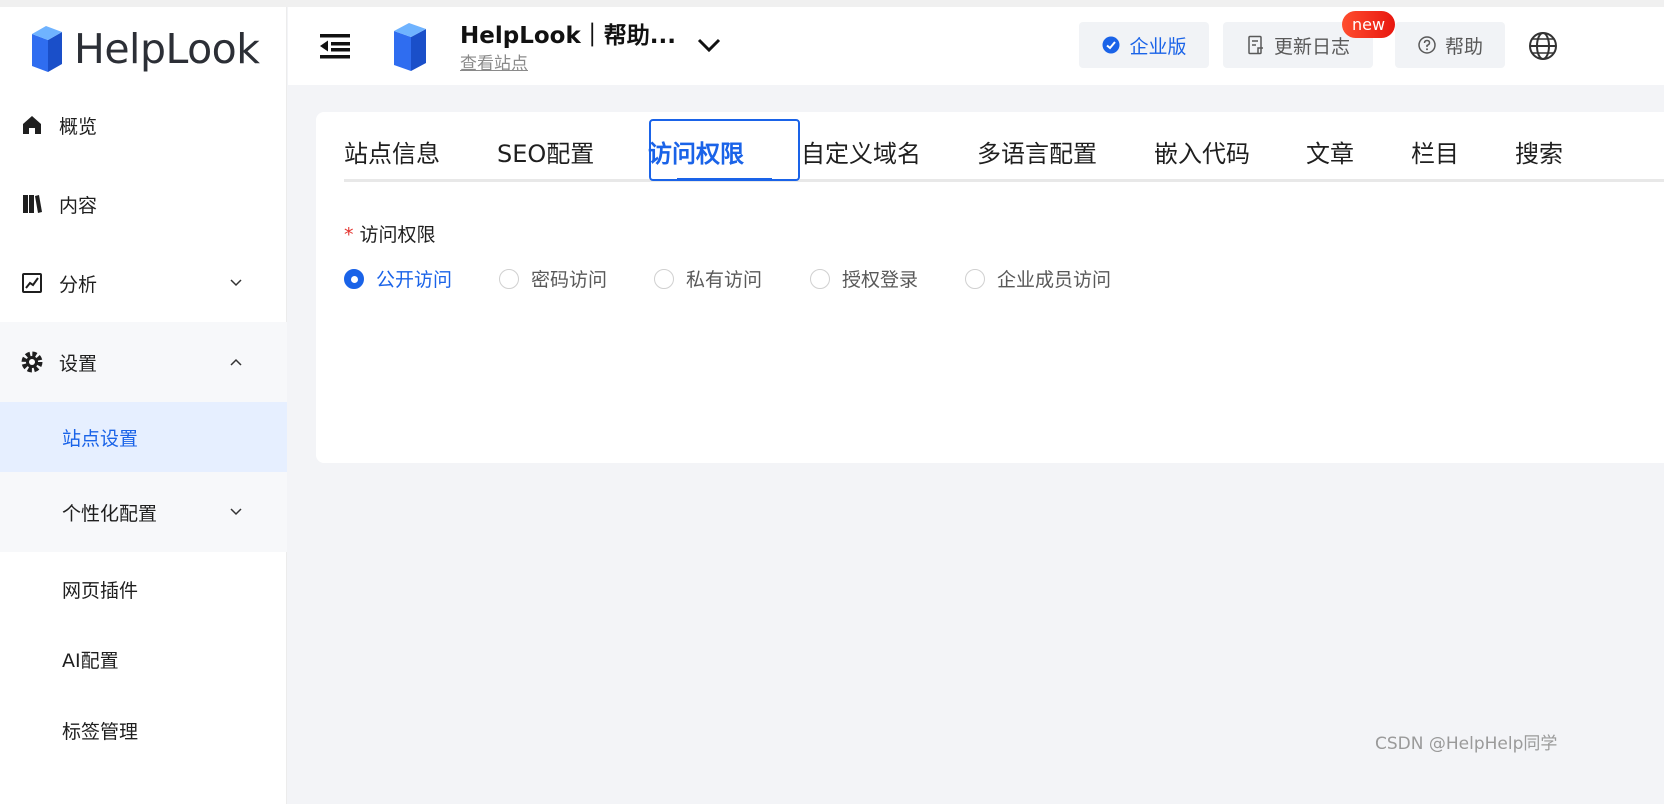  What do you see at coordinates (236, 362) in the screenshot?
I see `chevron-up-icon` at bounding box center [236, 362].